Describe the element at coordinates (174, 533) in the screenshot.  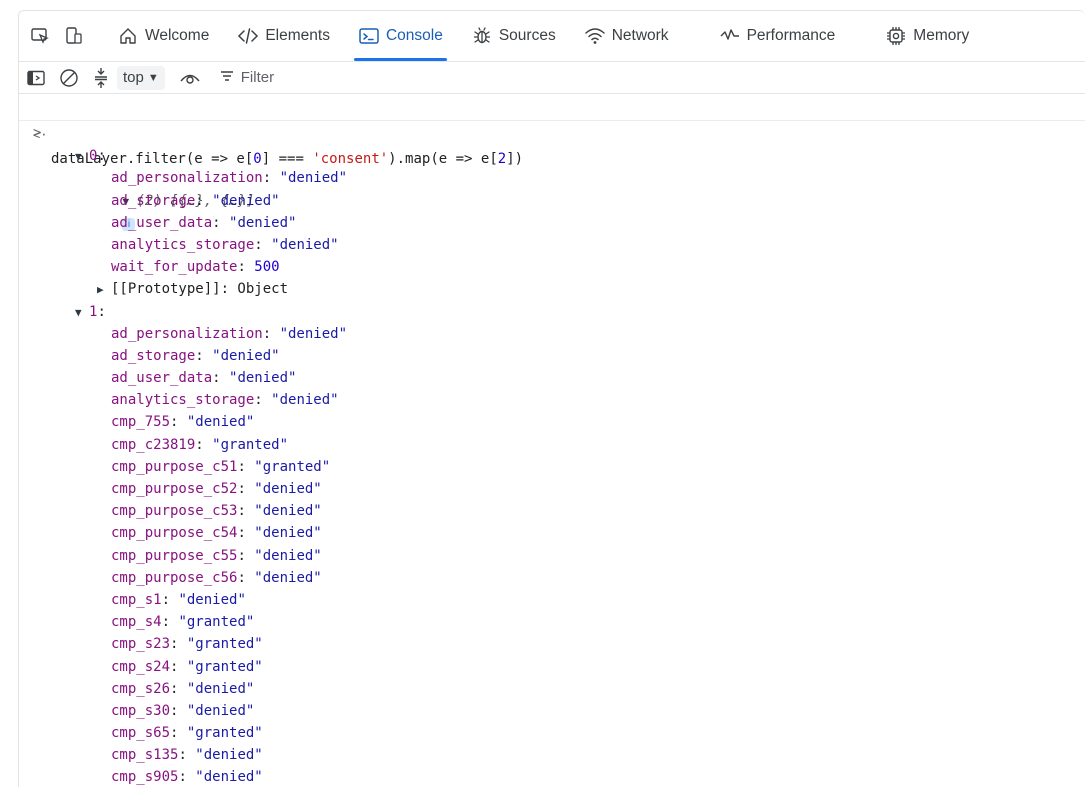
I see `property-key: cmp_purpose_c54` at that location.